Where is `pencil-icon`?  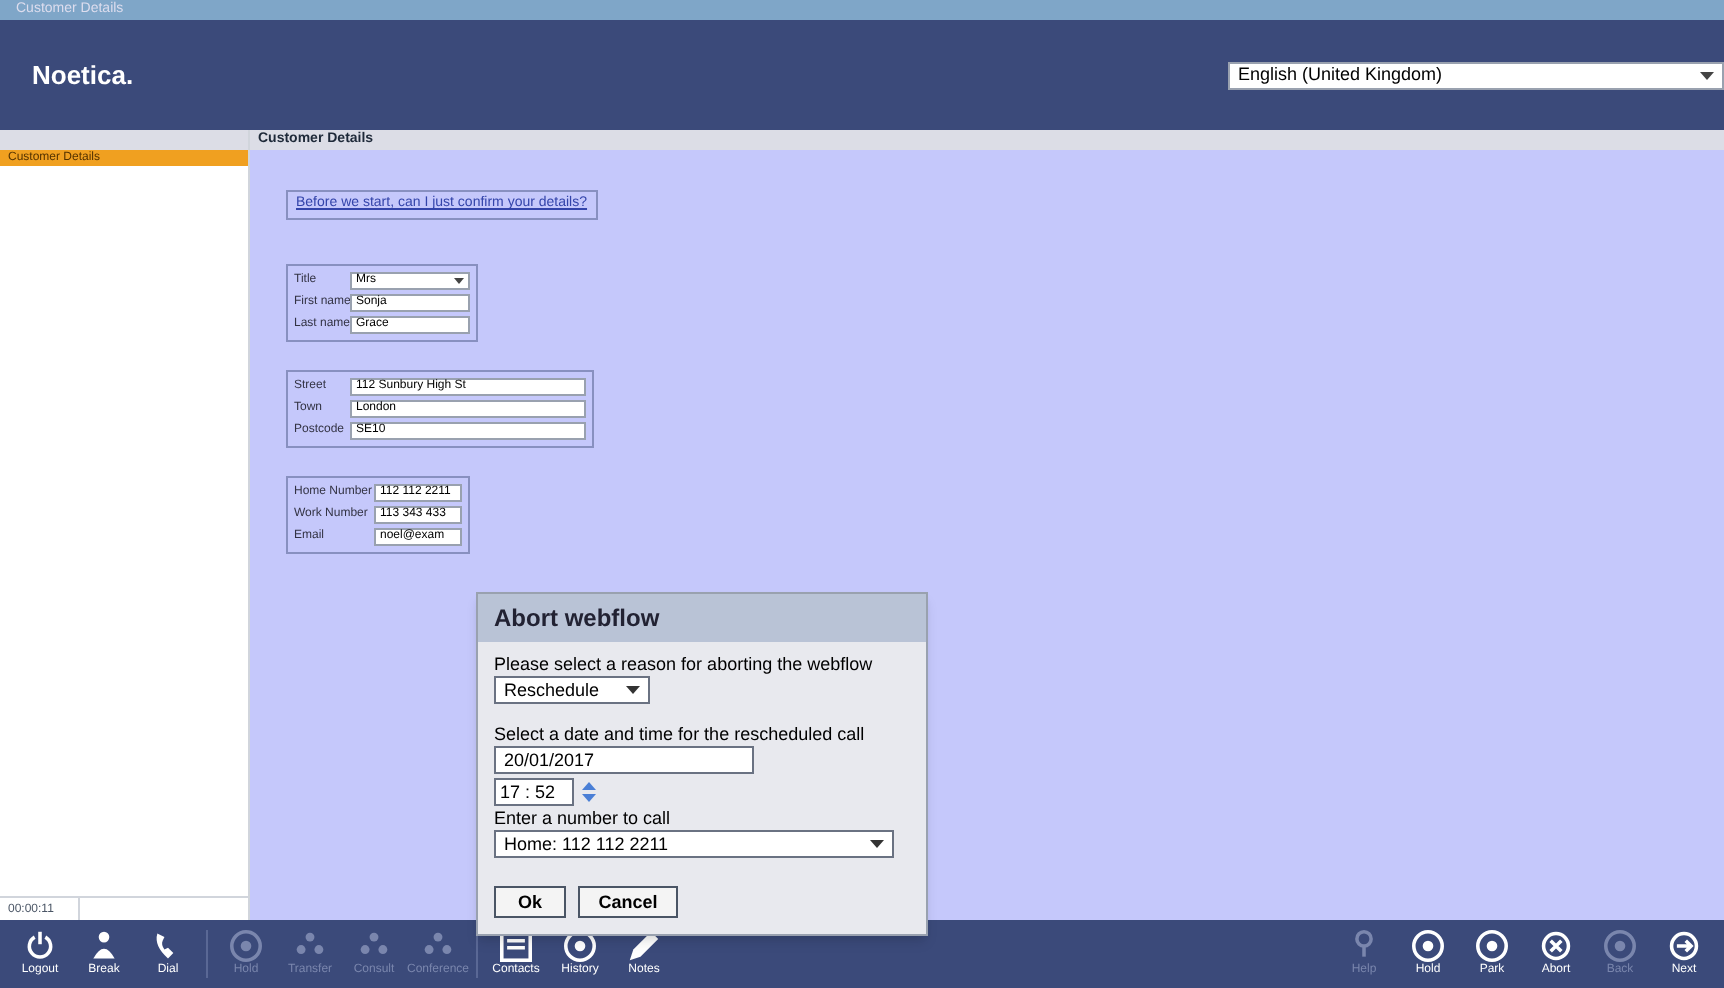
pencil-icon is located at coordinates (644, 946).